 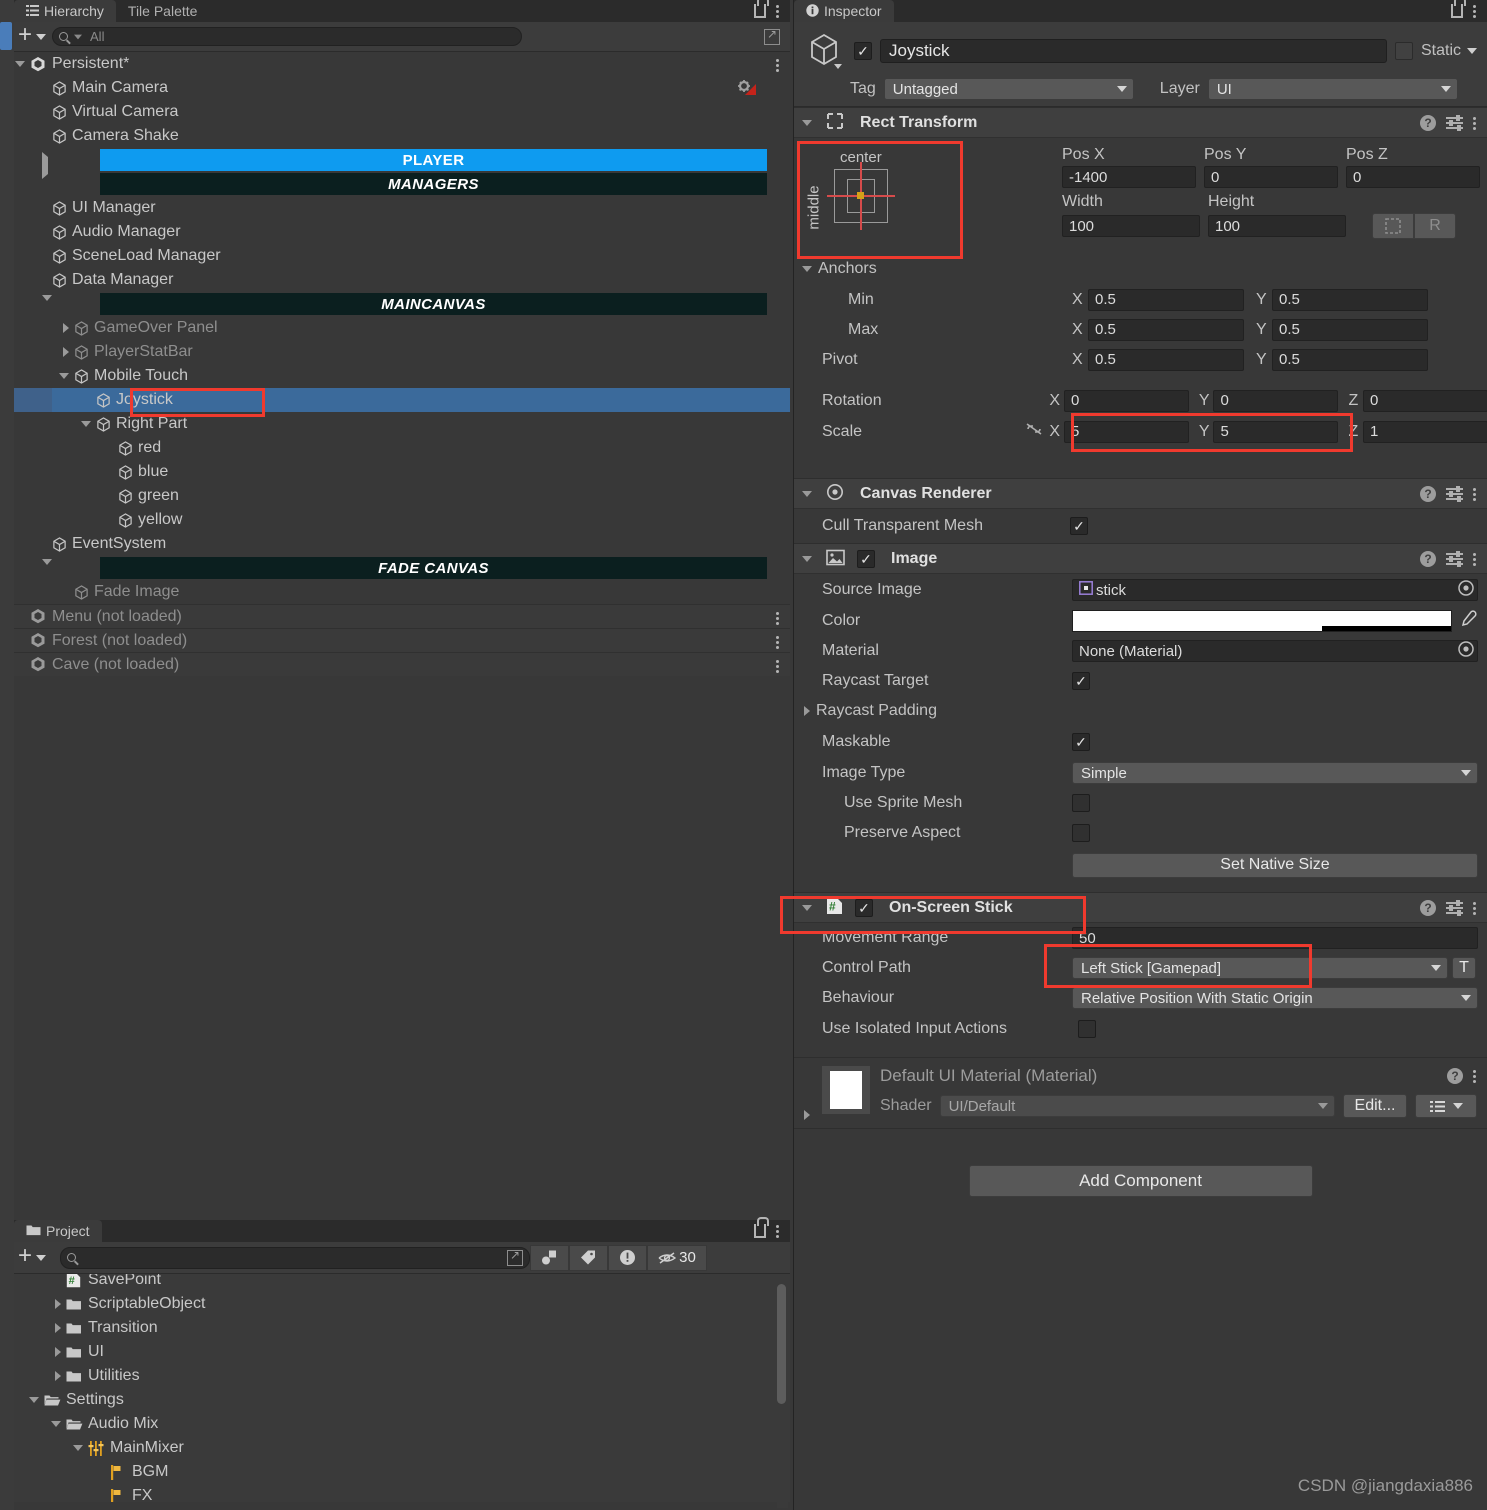 I want to click on on-screen-stick-enabled-checkbox: ✓, so click(x=864, y=907).